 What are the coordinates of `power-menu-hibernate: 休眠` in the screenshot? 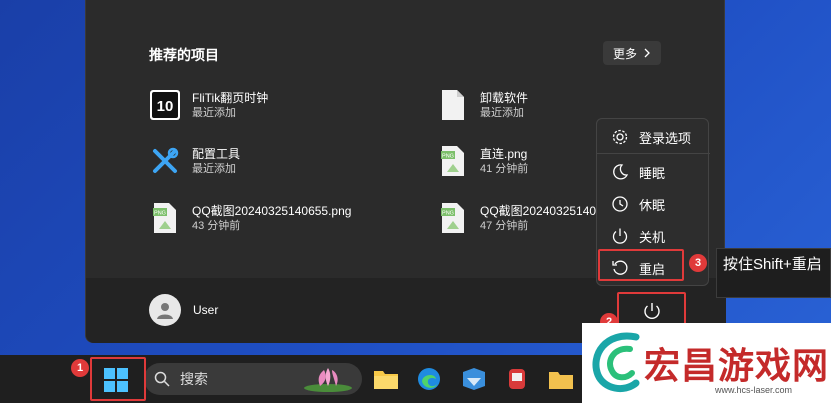 It's located at (653, 204).